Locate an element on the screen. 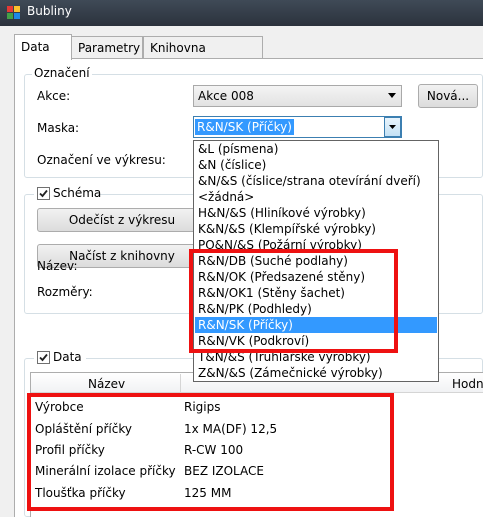 Image resolution: width=483 pixels, height=517 pixels. grid-column-divider is located at coordinates (180, 383).